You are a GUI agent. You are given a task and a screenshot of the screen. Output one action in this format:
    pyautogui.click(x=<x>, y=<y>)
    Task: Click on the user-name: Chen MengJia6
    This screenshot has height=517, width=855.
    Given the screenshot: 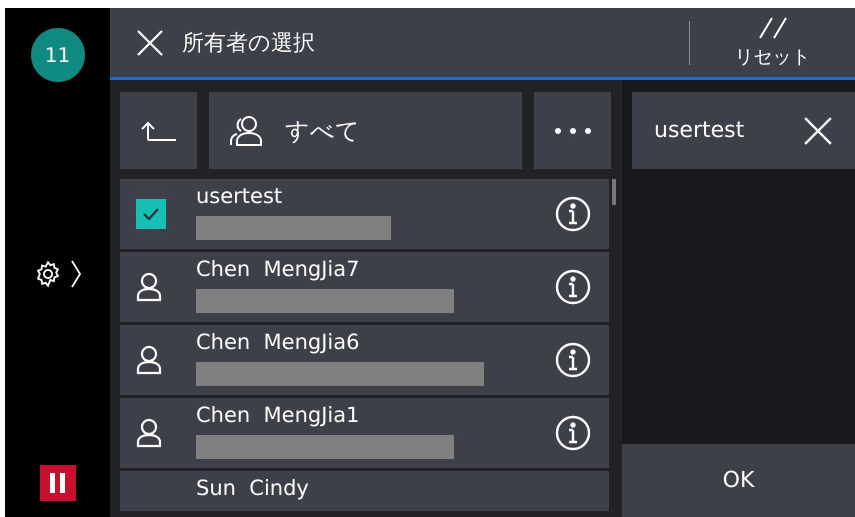 What is the action you would take?
    pyautogui.click(x=278, y=342)
    